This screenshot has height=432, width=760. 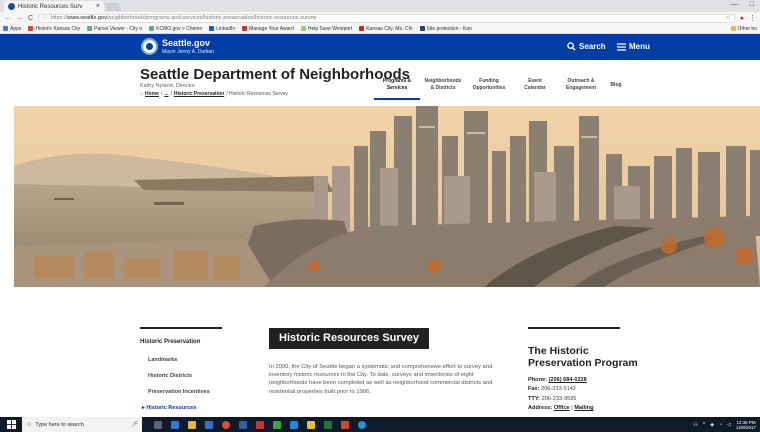 I want to click on bookmark-help-save-westport: Help Save Westport, so click(x=326, y=29).